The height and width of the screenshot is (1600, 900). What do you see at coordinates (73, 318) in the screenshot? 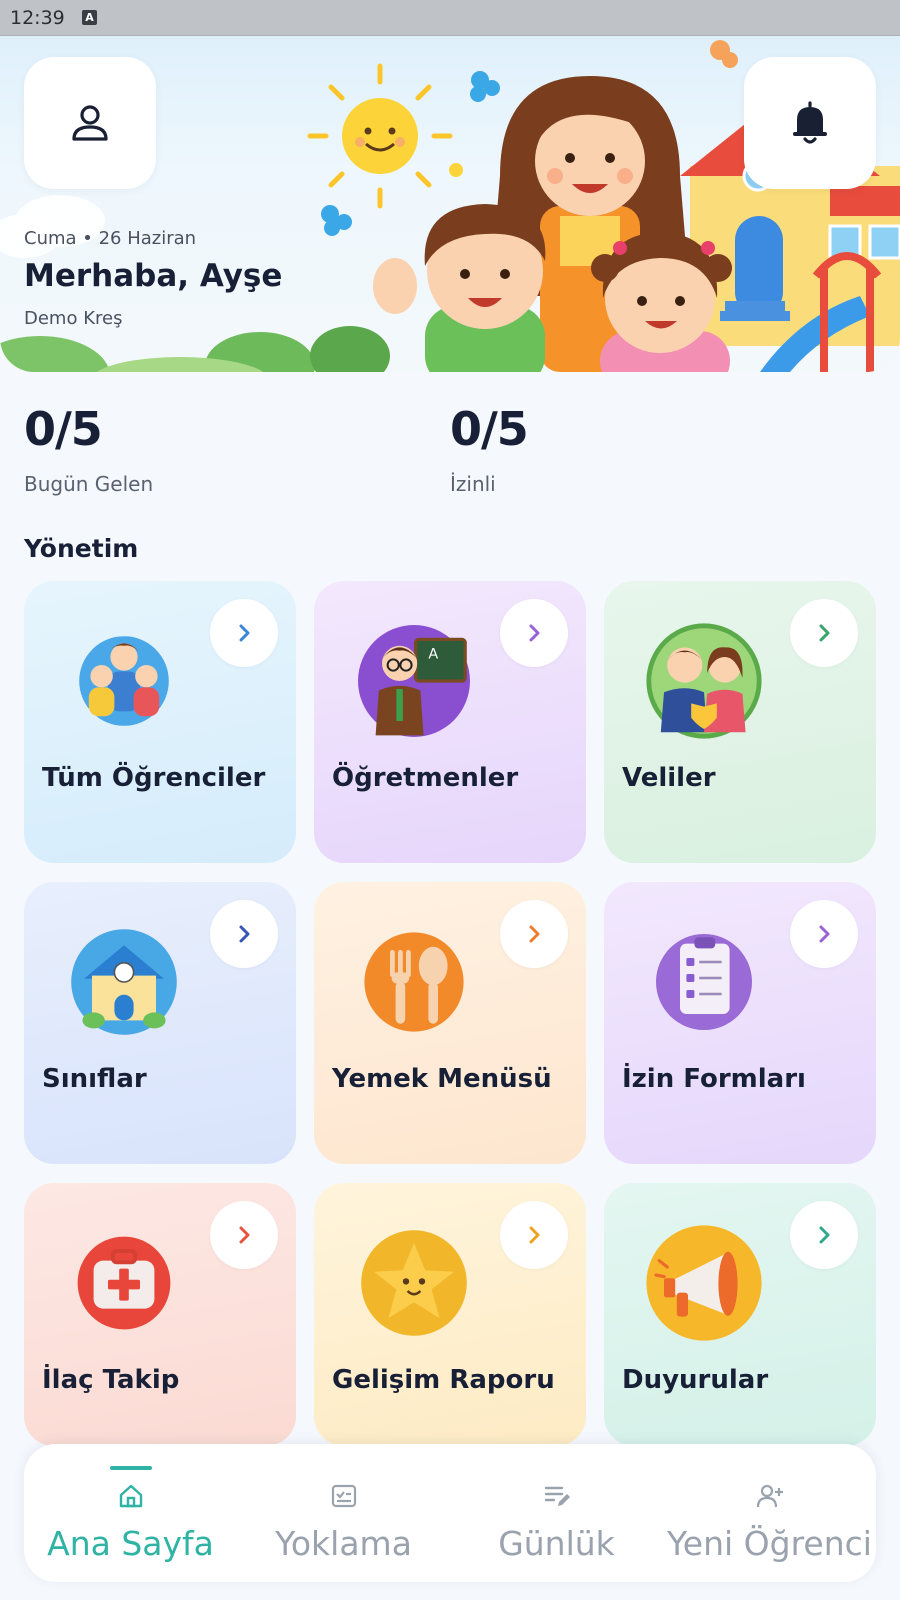
I see `school-name: Demo Kreş` at bounding box center [73, 318].